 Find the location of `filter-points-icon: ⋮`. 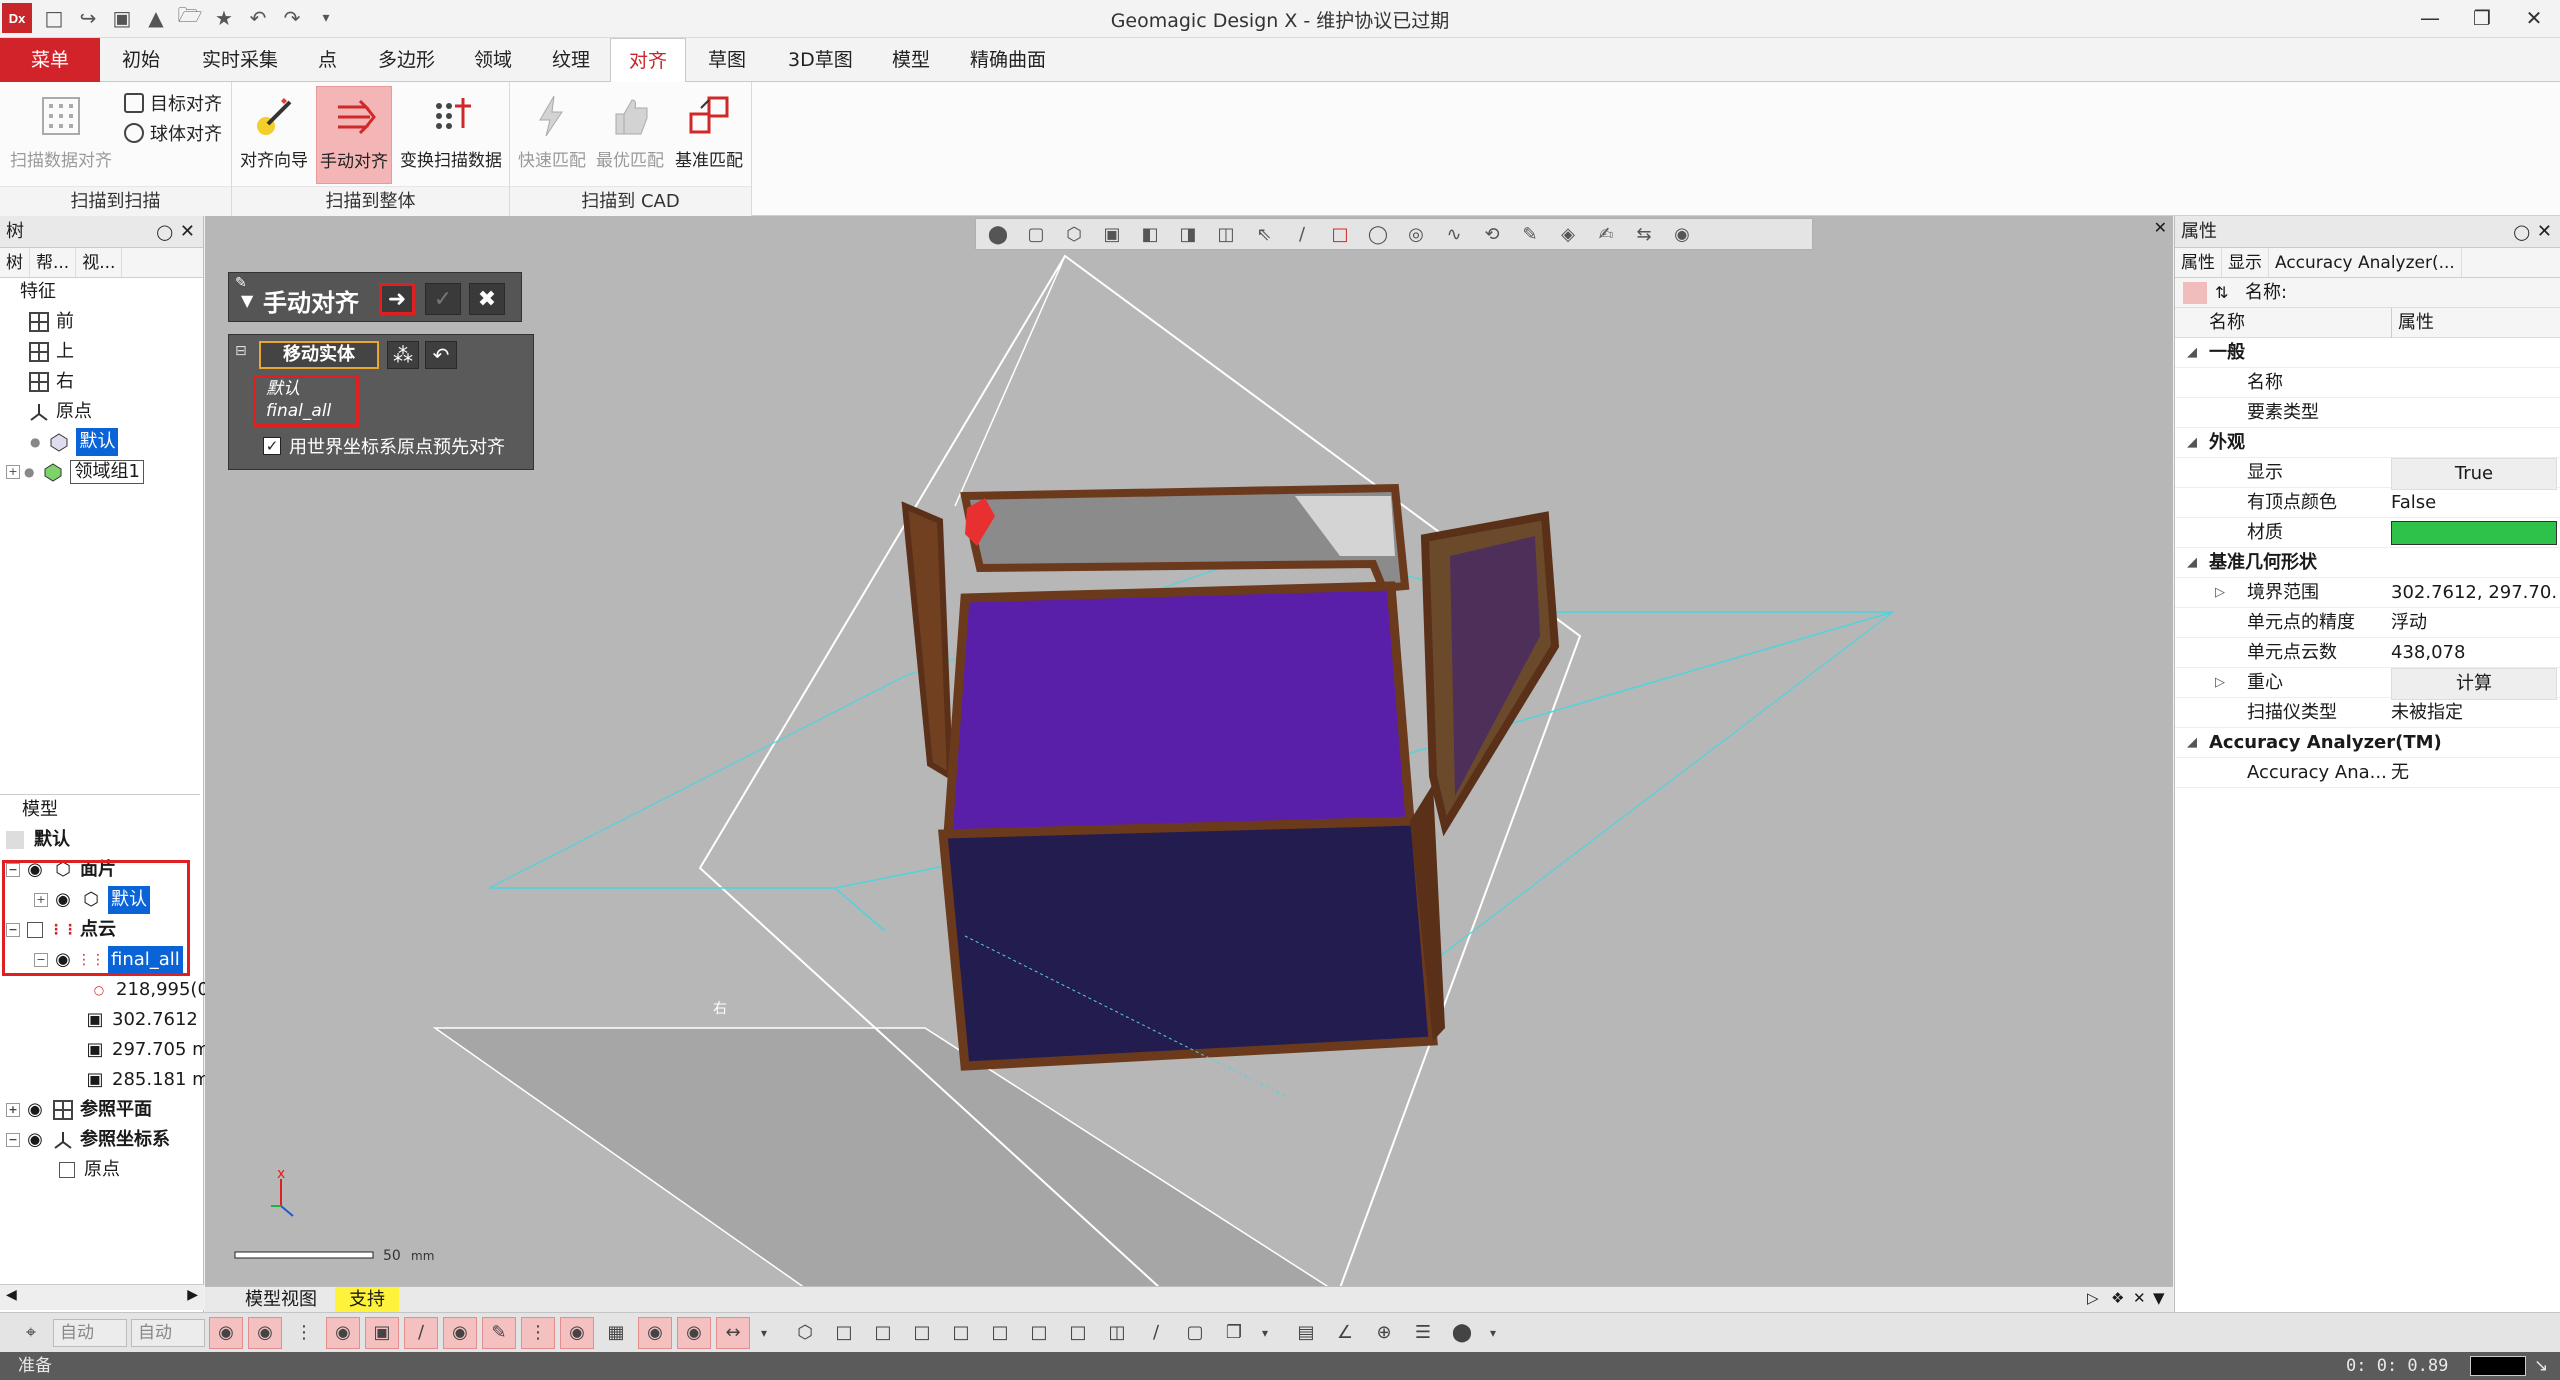

filter-points-icon: ⋮ is located at coordinates (304, 1333).